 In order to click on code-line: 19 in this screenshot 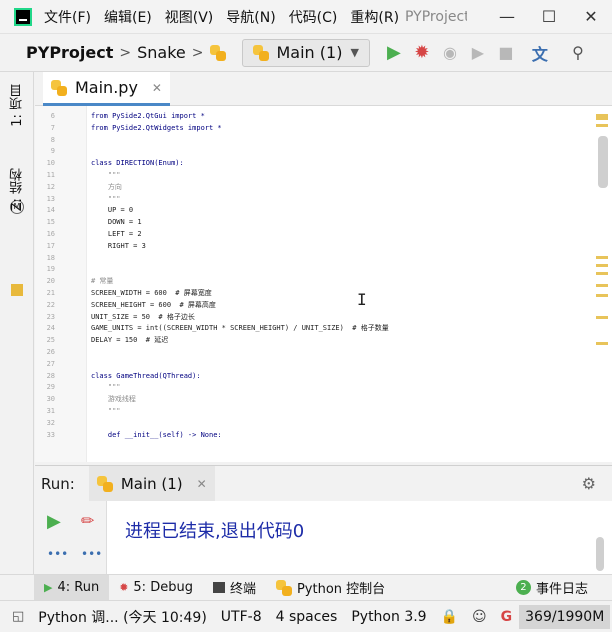, I will do `click(305, 269)`.